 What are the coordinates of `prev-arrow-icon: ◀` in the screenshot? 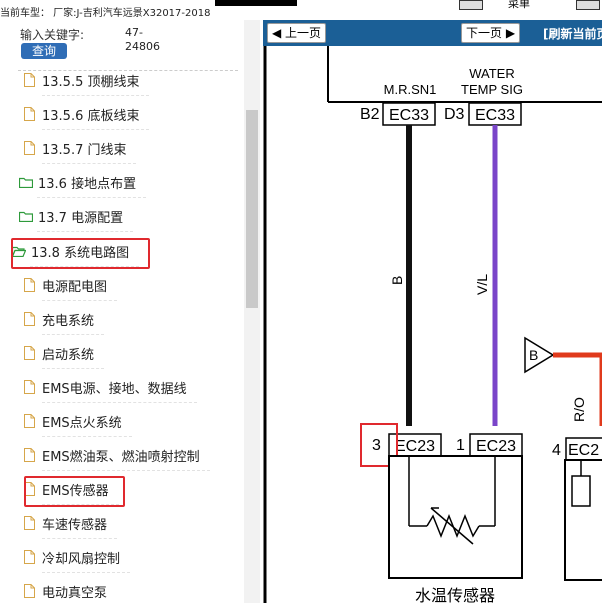 It's located at (279, 33).